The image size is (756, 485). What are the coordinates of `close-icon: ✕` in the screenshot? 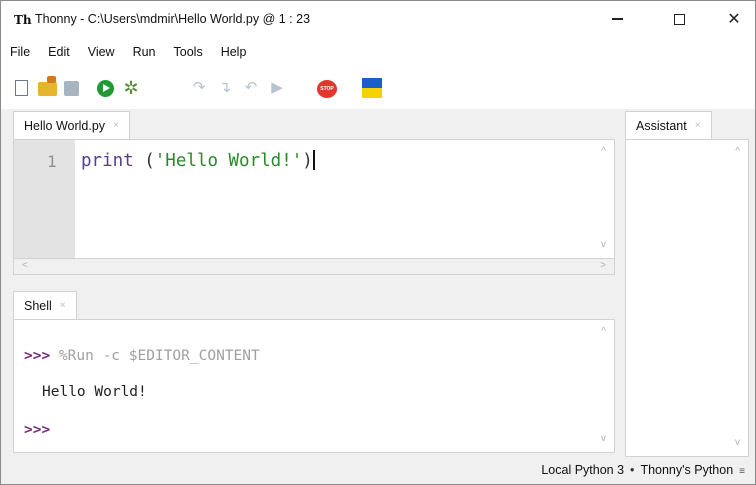 It's located at (734, 19).